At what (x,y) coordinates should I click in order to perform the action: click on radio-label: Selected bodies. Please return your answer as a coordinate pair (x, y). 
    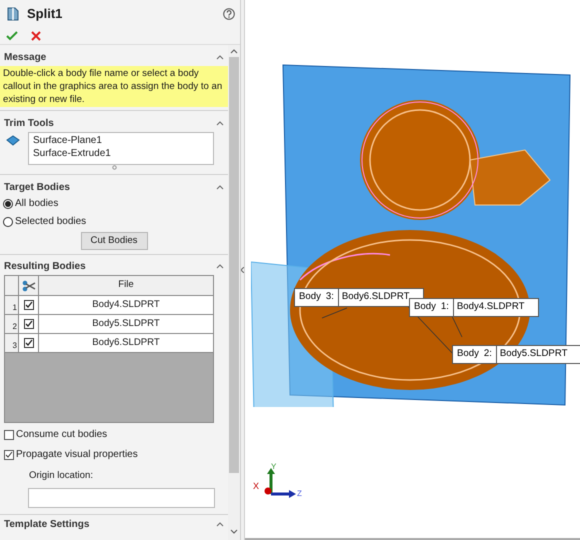
    Looking at the image, I should click on (50, 221).